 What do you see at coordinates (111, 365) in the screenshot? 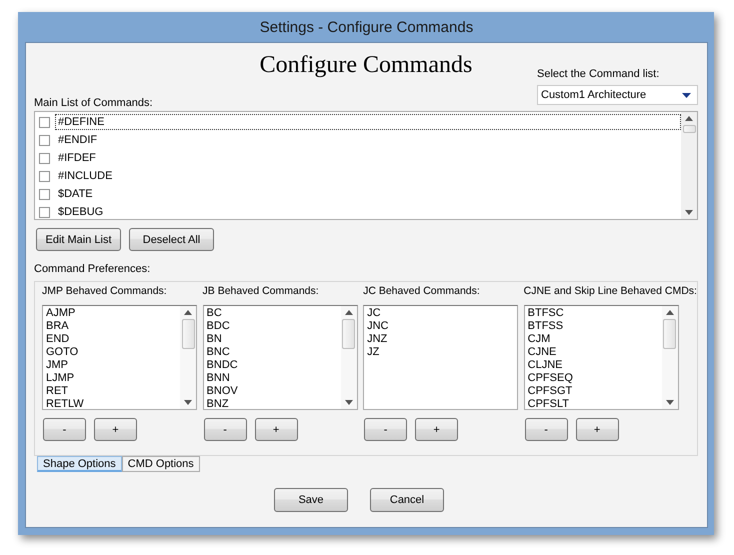
I see `list-item: JMP` at bounding box center [111, 365].